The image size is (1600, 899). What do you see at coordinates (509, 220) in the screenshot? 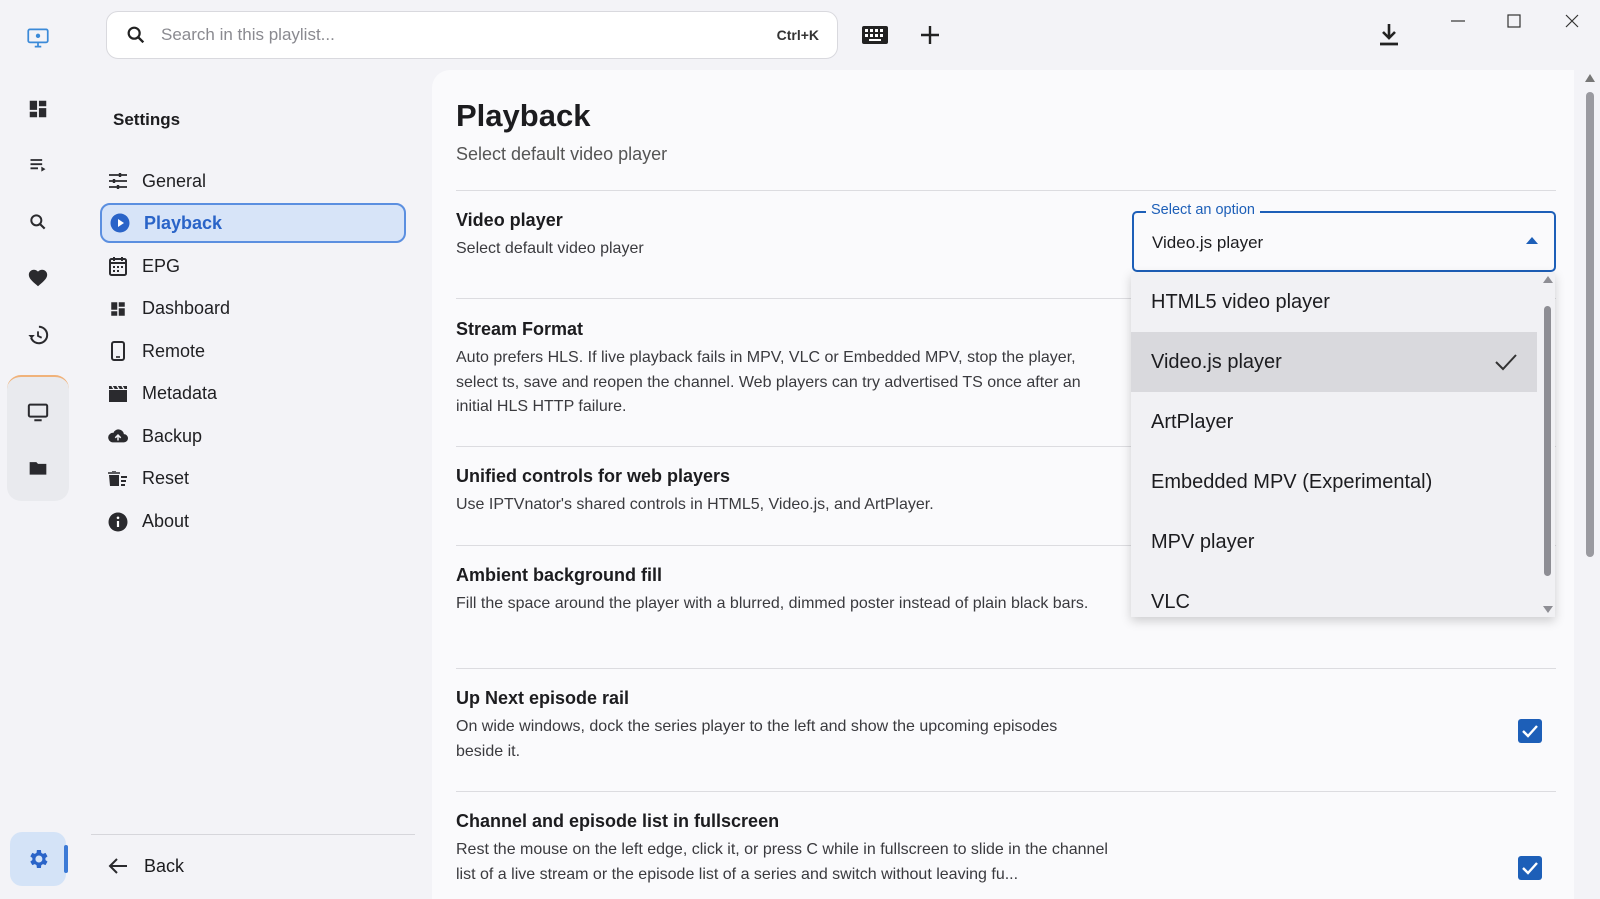
I see `setting-title: Video player` at bounding box center [509, 220].